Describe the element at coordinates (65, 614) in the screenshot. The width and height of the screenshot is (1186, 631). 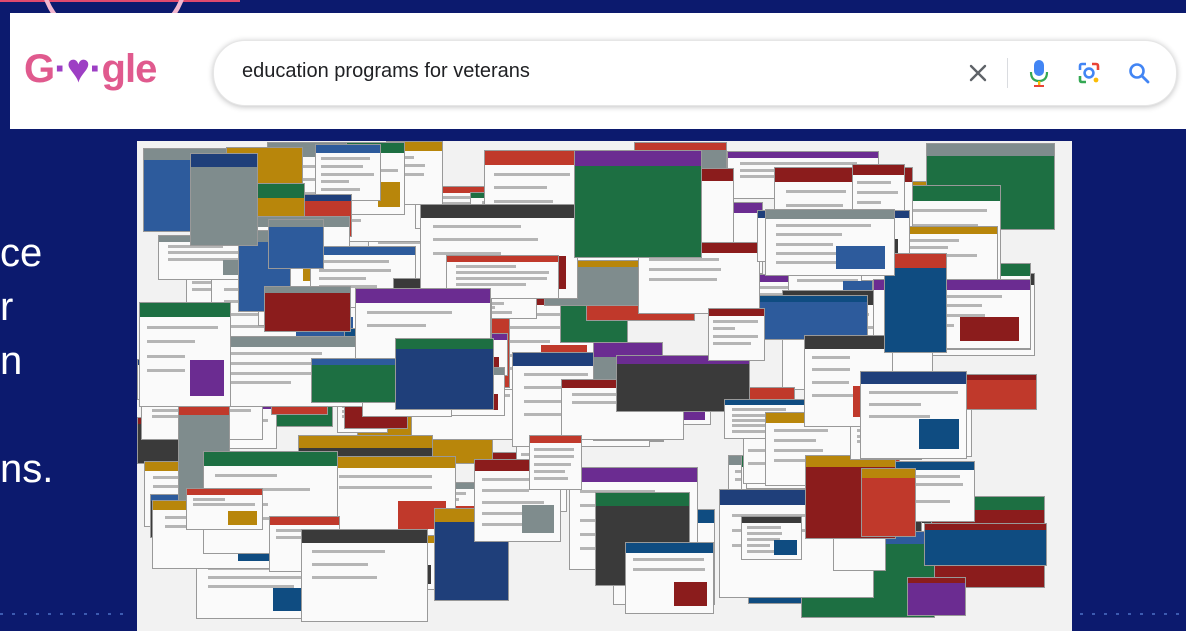
I see `decorative-dotted-line-left` at that location.